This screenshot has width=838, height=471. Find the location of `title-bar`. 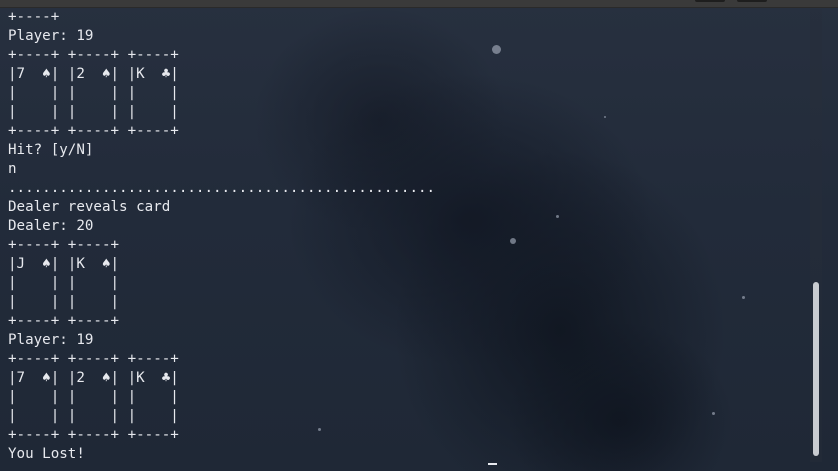

title-bar is located at coordinates (419, 4).